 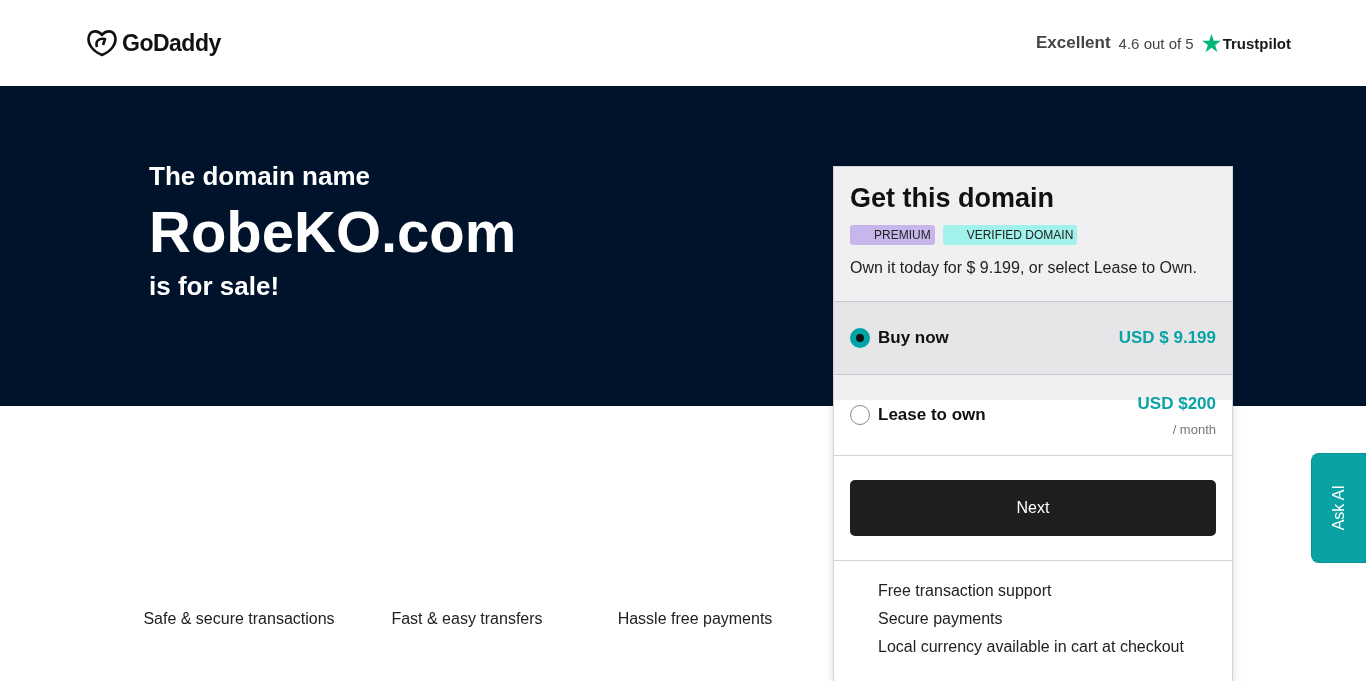 I want to click on perk-text: Secure payments, so click(x=941, y=619).